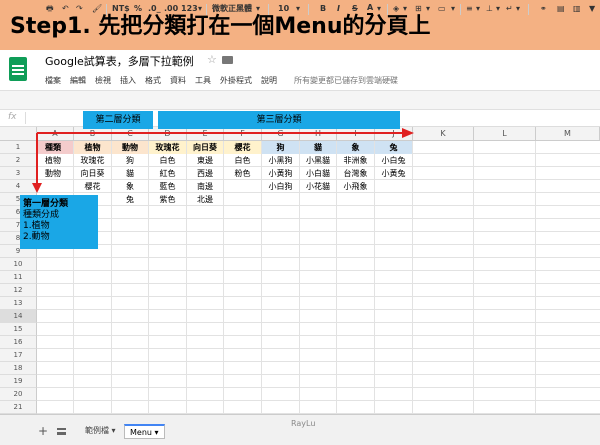  What do you see at coordinates (97, 9) in the screenshot?
I see `paint-format-icon: 🖌` at bounding box center [97, 9].